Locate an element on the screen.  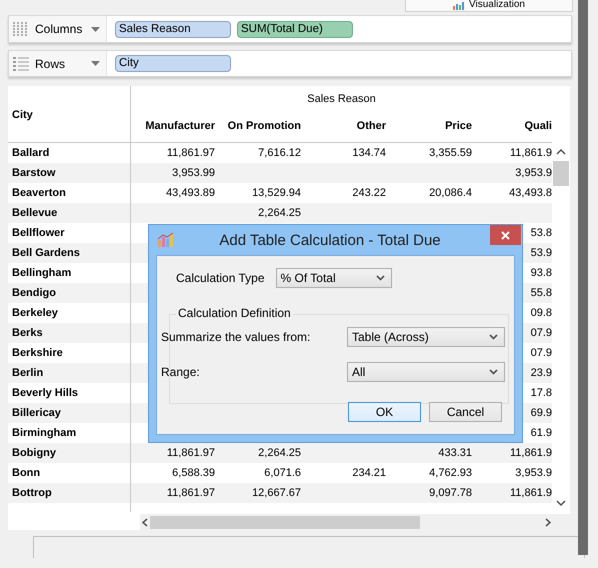
scroll-down-icon is located at coordinates (561, 503).